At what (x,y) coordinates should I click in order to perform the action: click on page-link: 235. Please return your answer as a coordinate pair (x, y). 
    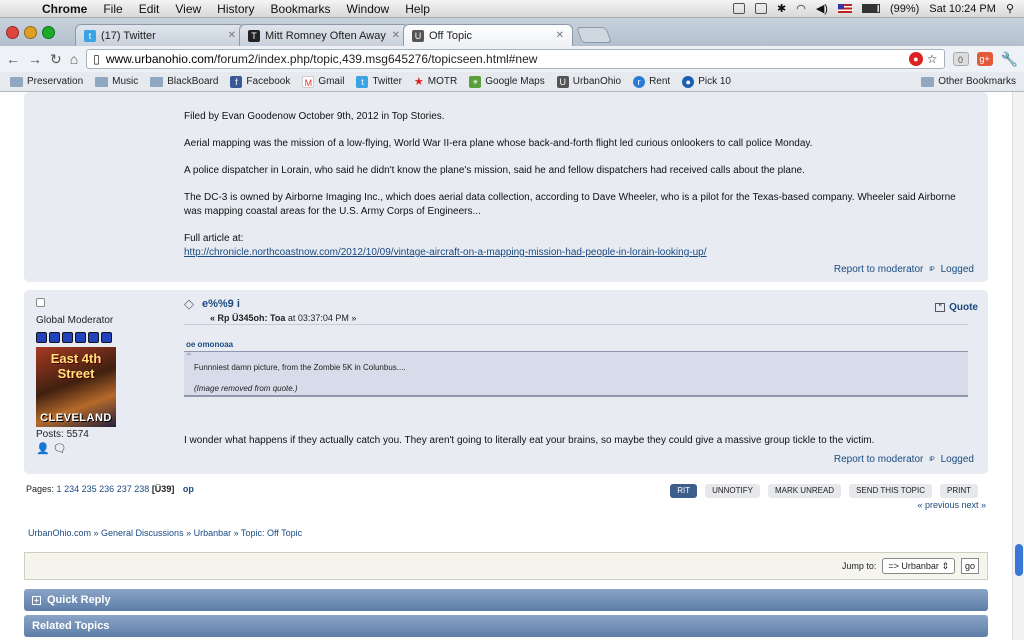
    Looking at the image, I should click on (89, 489).